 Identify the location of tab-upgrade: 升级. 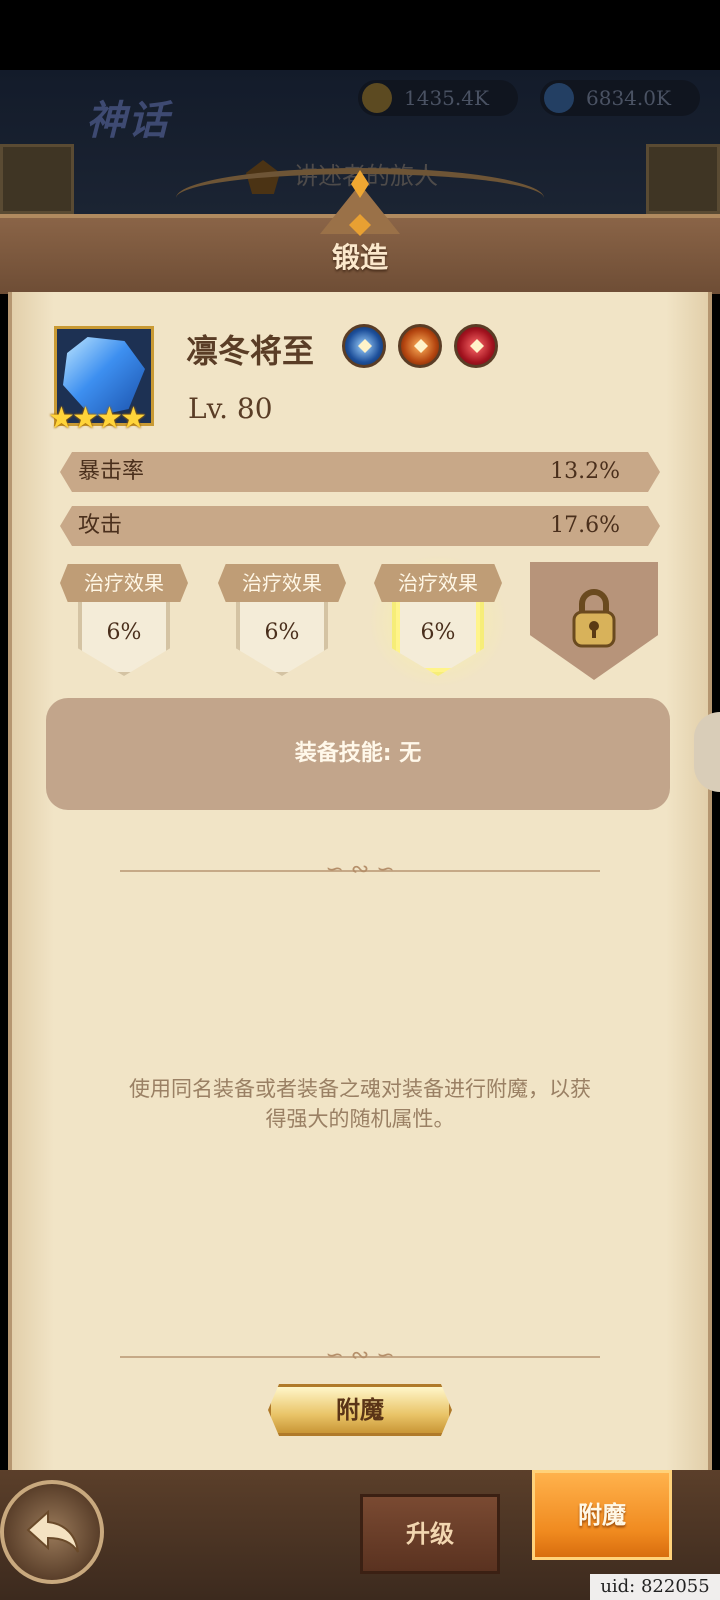
(430, 1534).